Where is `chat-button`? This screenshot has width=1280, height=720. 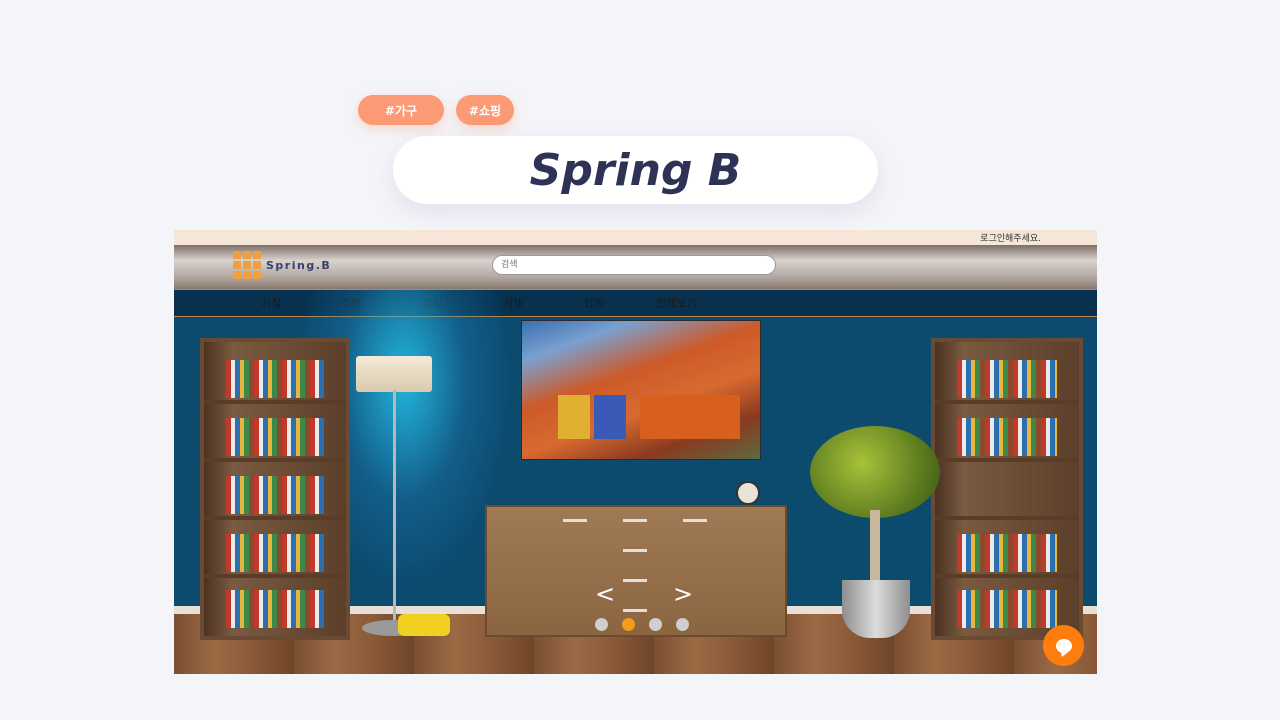
chat-button is located at coordinates (1063, 645).